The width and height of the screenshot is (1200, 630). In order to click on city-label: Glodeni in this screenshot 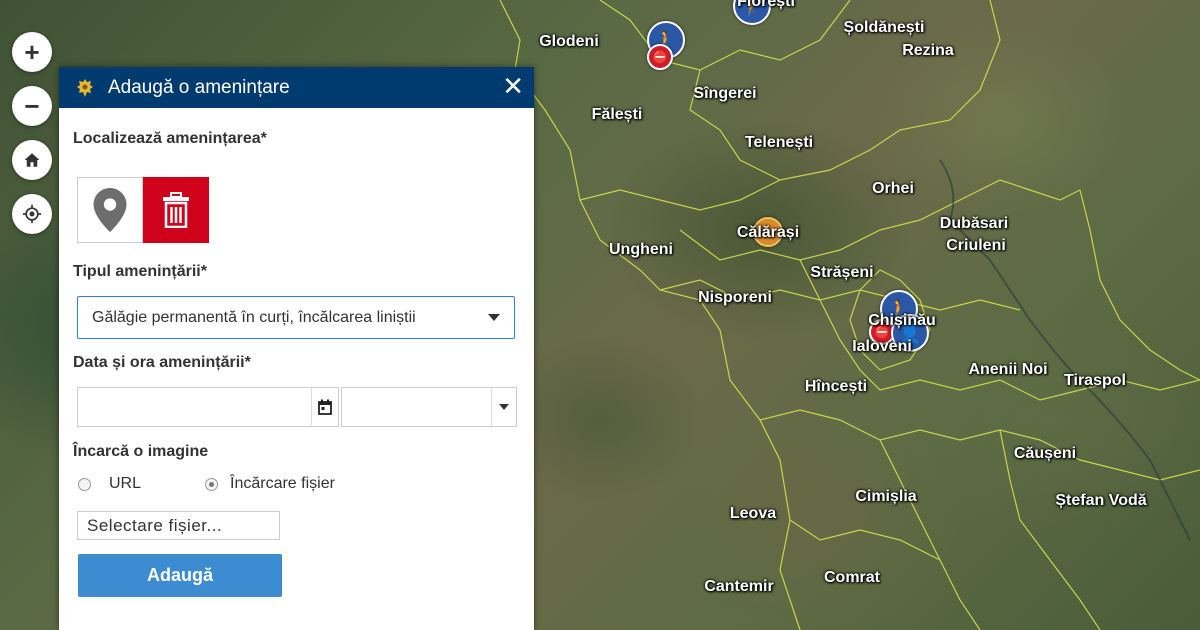, I will do `click(569, 41)`.